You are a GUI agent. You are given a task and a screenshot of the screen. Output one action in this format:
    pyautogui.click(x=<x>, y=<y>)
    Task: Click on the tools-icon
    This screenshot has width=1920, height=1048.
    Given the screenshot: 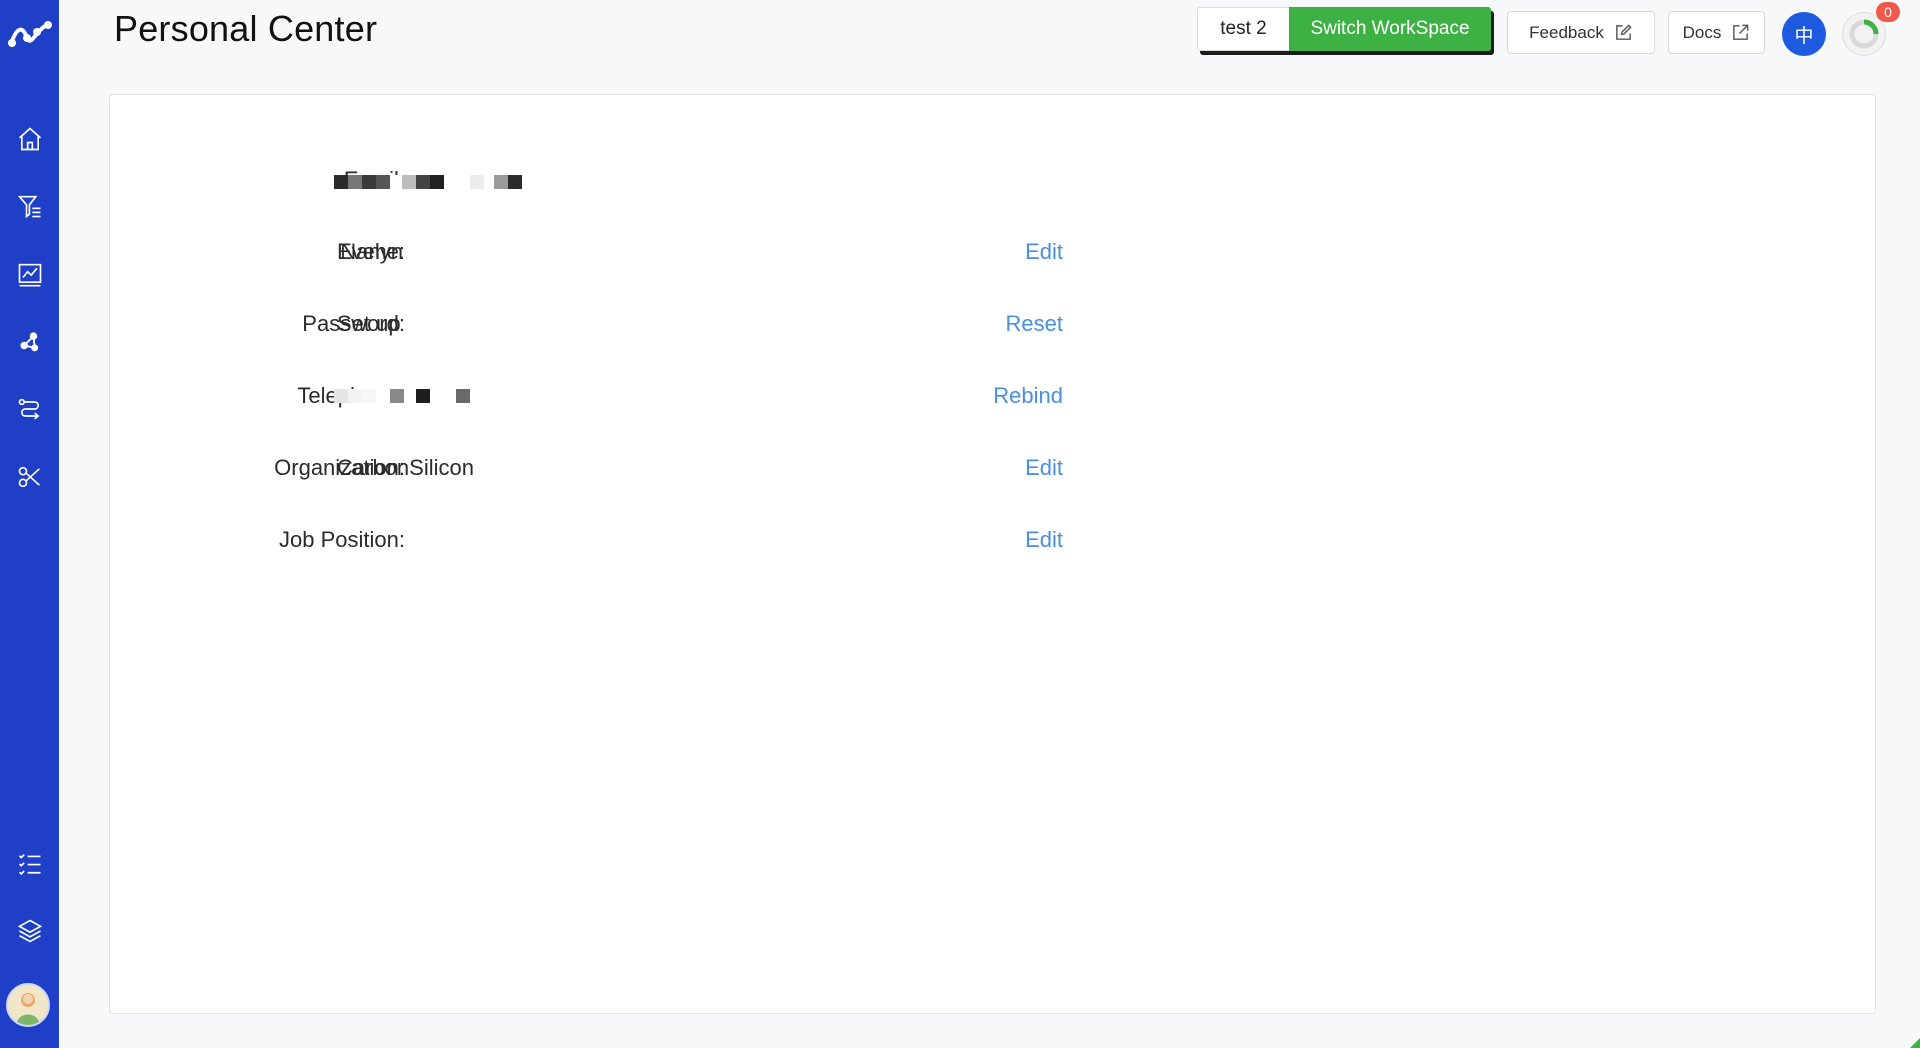 What is the action you would take?
    pyautogui.click(x=29, y=477)
    